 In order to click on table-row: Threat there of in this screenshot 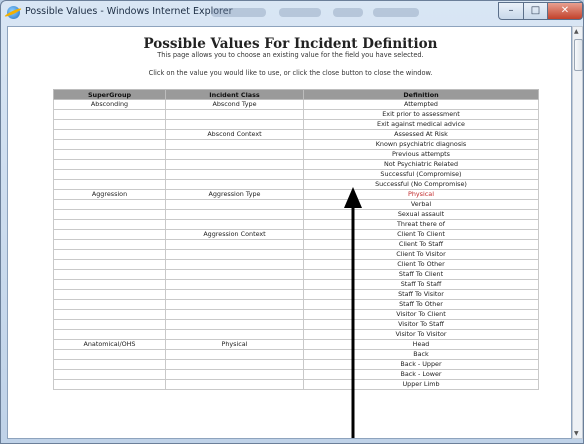, I will do `click(296, 224)`.